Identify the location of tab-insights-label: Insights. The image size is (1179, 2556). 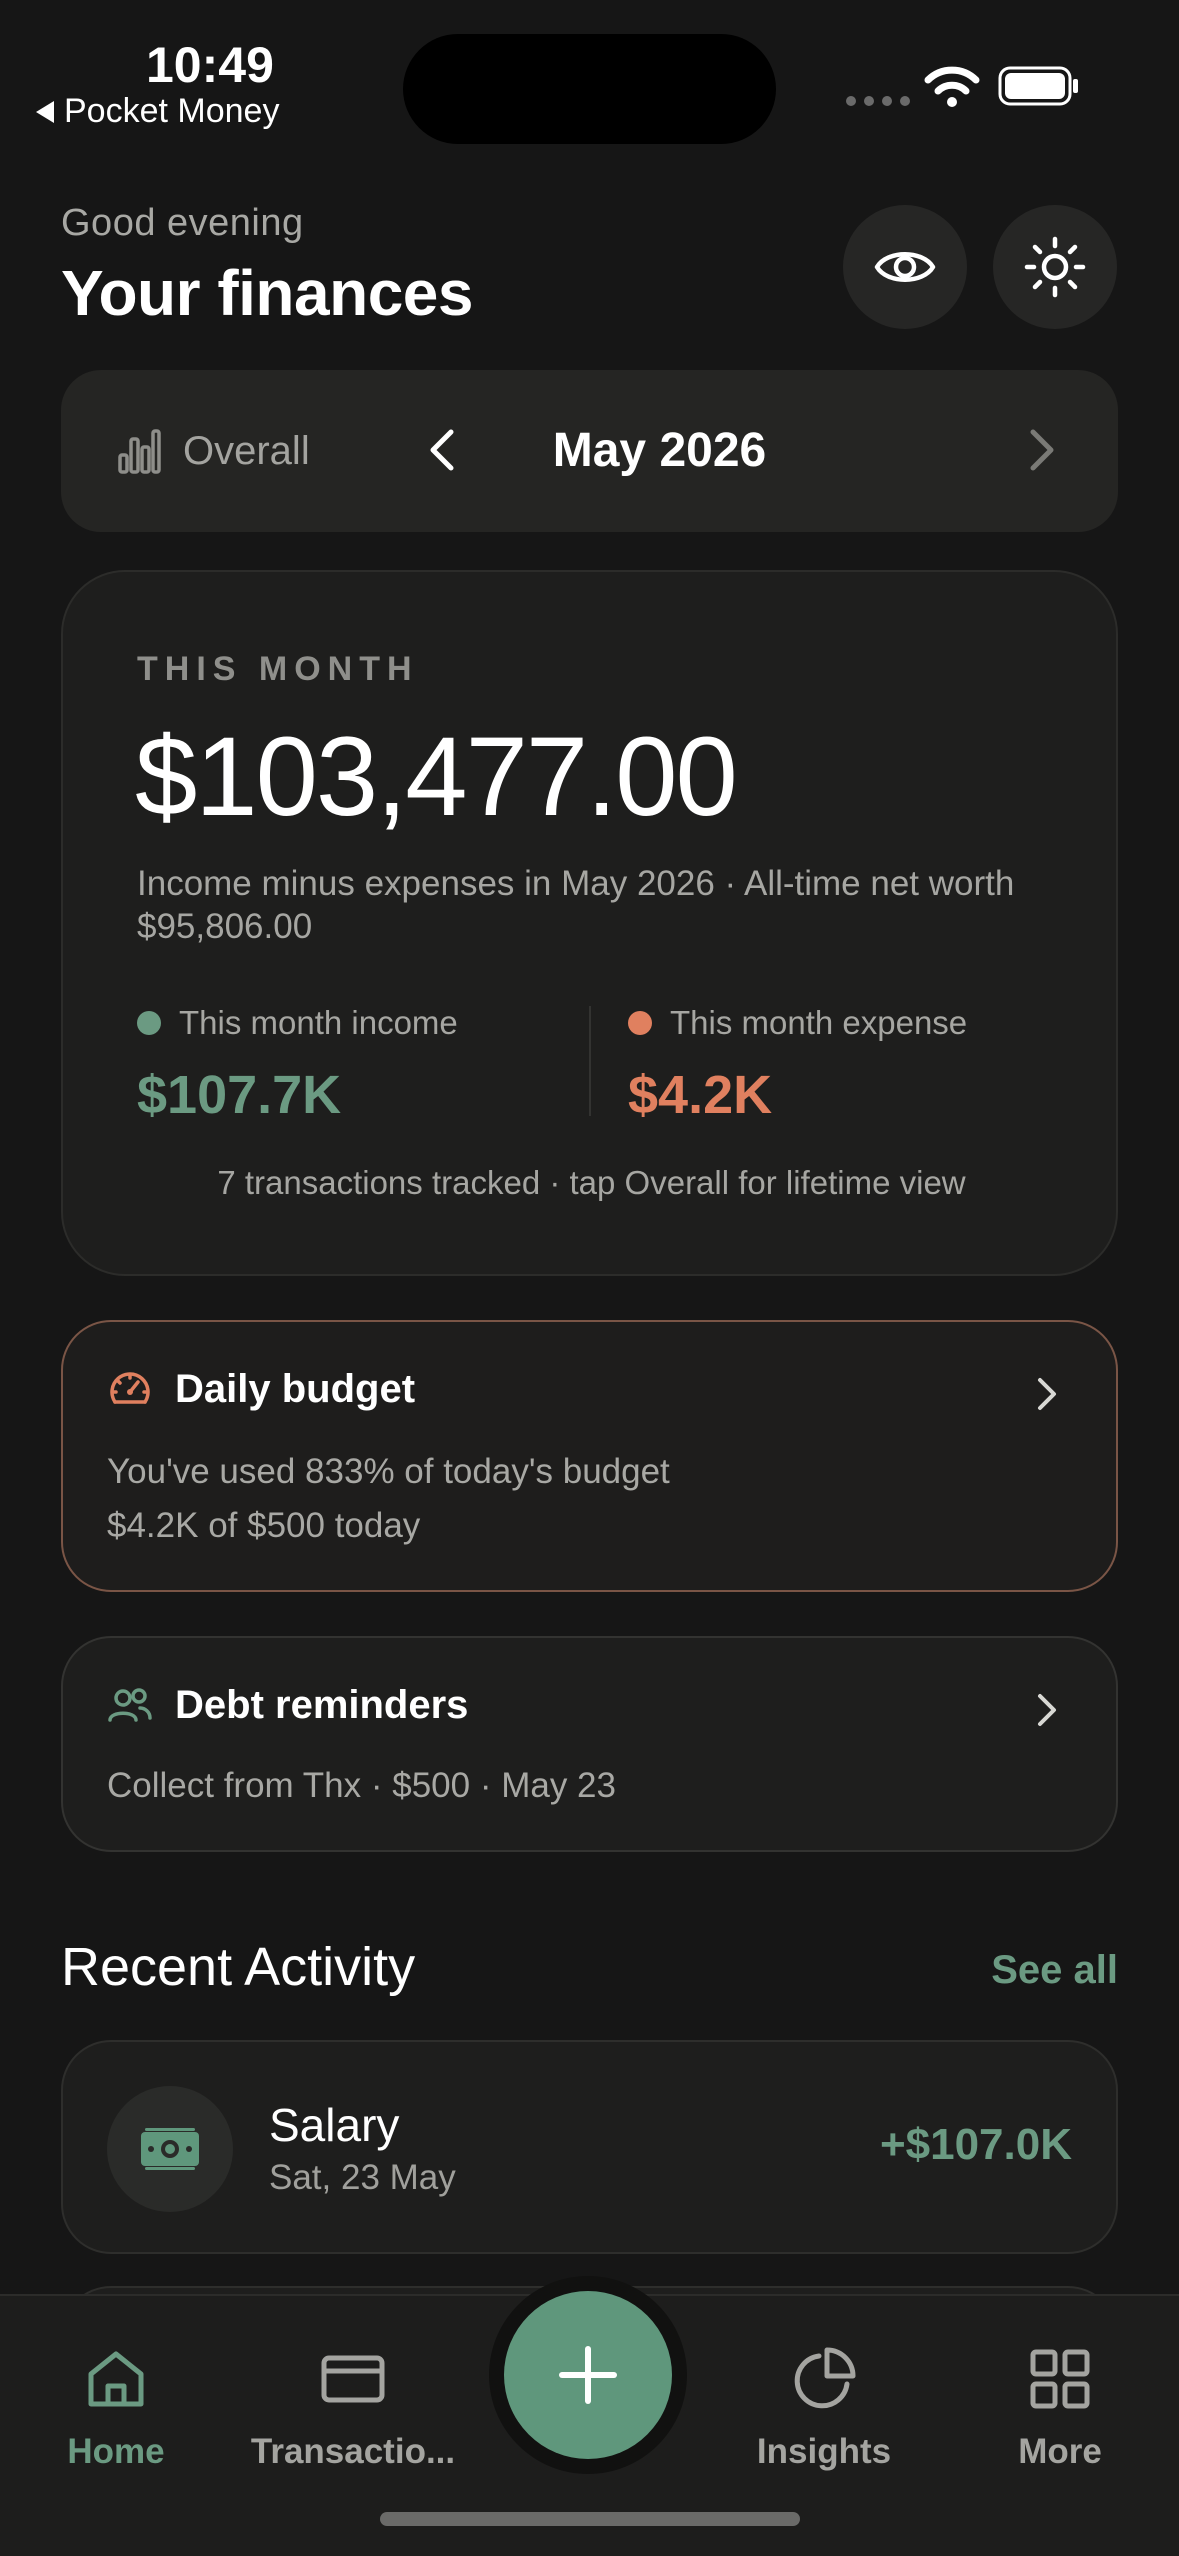
(824, 2451).